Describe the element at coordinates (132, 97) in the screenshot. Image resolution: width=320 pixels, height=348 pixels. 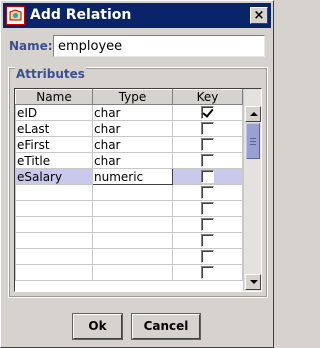
I see `column-header-type: Type` at that location.